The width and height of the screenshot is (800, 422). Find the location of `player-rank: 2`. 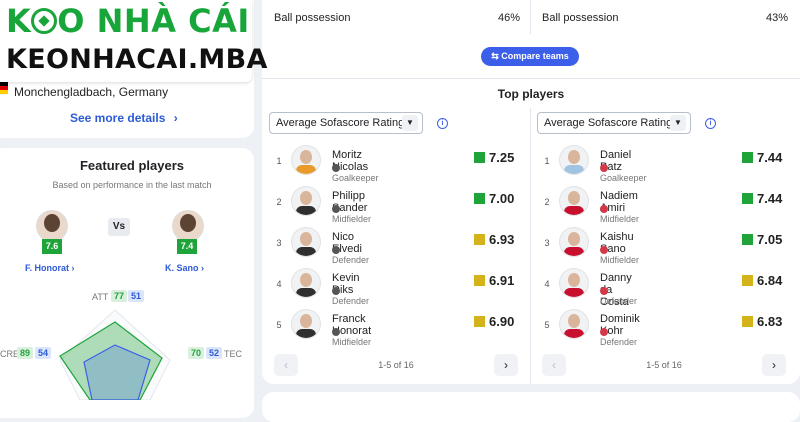

player-rank: 2 is located at coordinates (279, 202).